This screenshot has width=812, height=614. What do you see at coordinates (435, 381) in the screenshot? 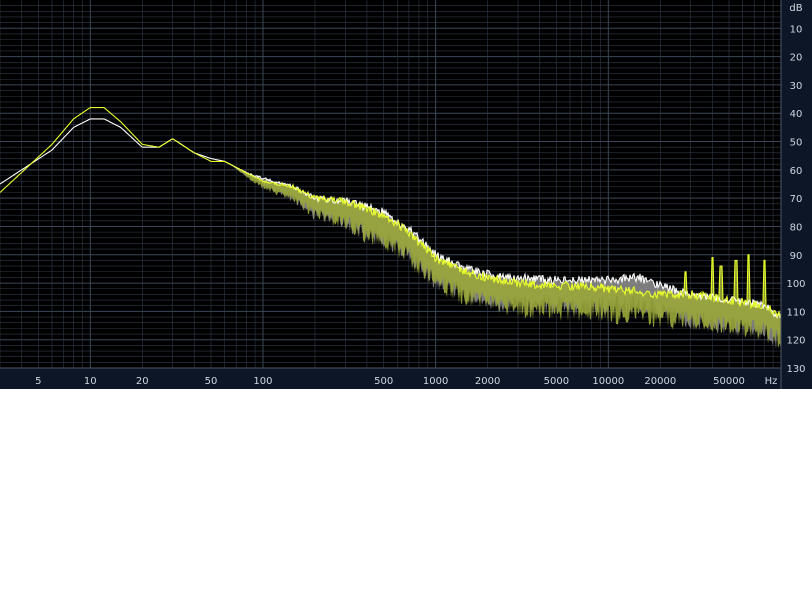
I see `x-tick-label: 1000` at bounding box center [435, 381].